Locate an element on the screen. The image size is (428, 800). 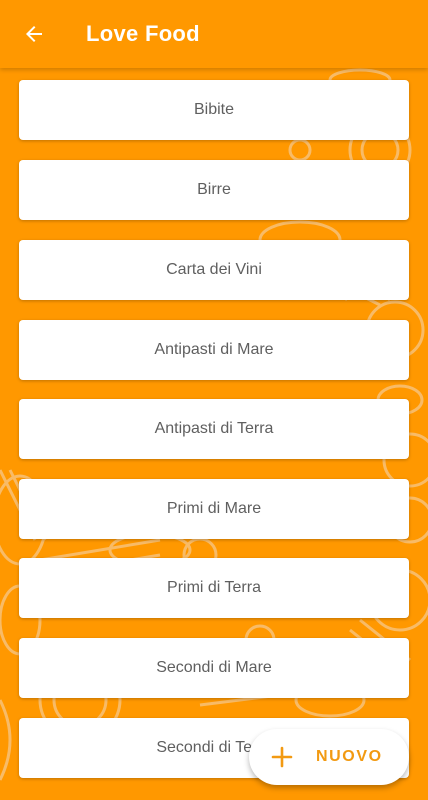
fab-label: NUOVO is located at coordinates (349, 756).